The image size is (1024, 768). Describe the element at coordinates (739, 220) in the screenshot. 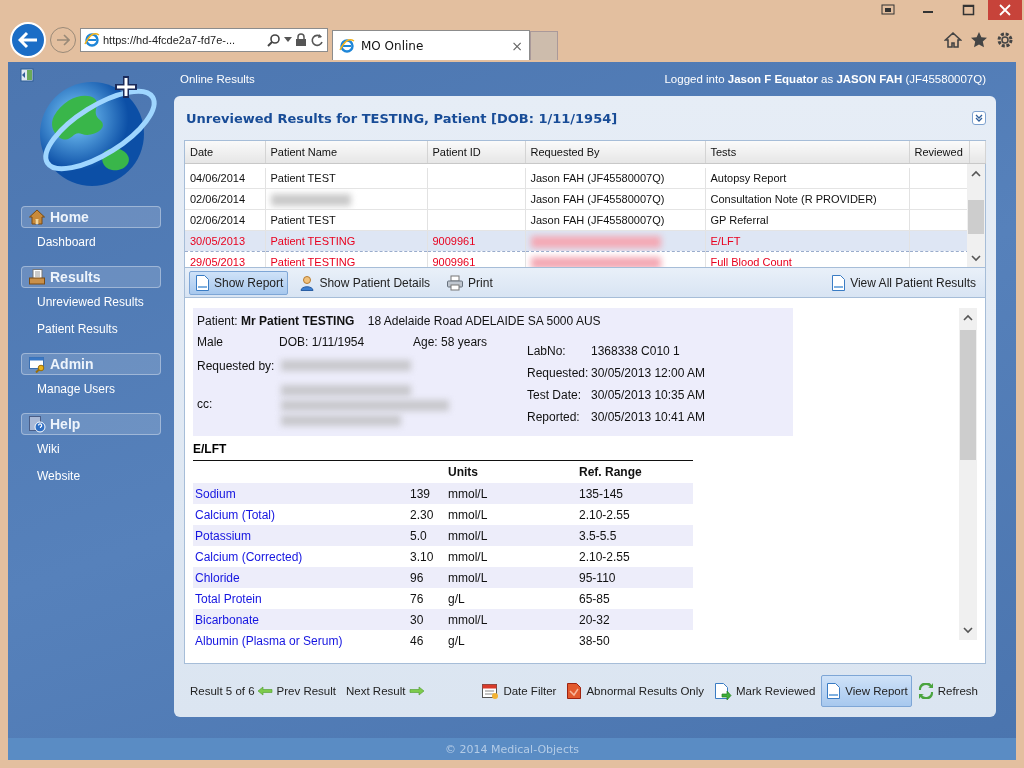

I see `table-cell: GP Referral` at that location.